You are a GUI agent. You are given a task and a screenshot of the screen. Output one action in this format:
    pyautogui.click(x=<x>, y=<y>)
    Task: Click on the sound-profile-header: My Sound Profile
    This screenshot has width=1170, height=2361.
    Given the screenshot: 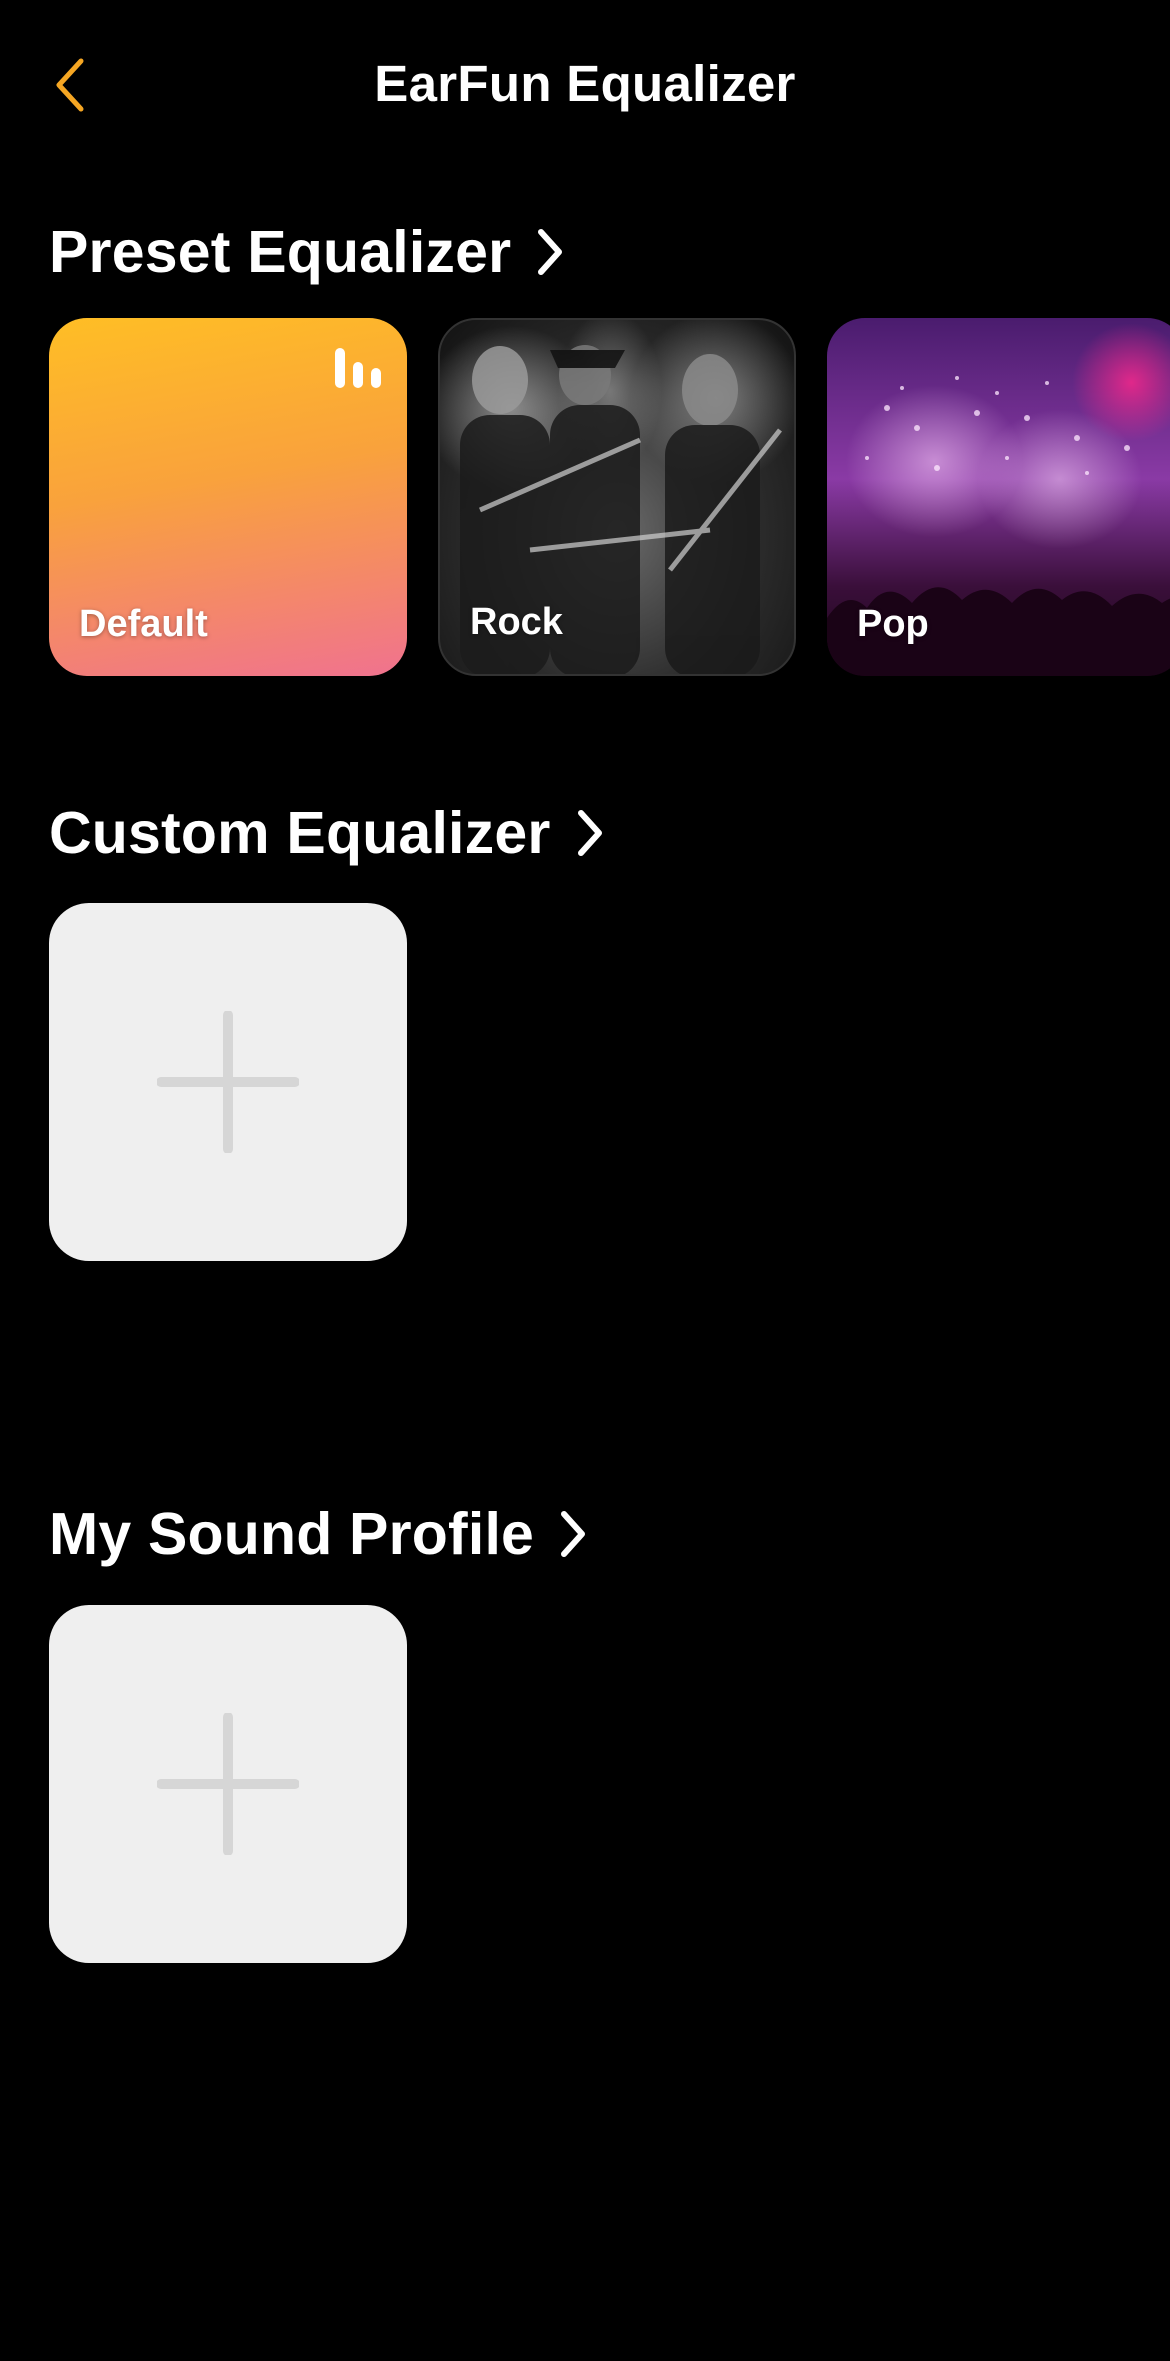 What is the action you would take?
    pyautogui.click(x=318, y=1534)
    